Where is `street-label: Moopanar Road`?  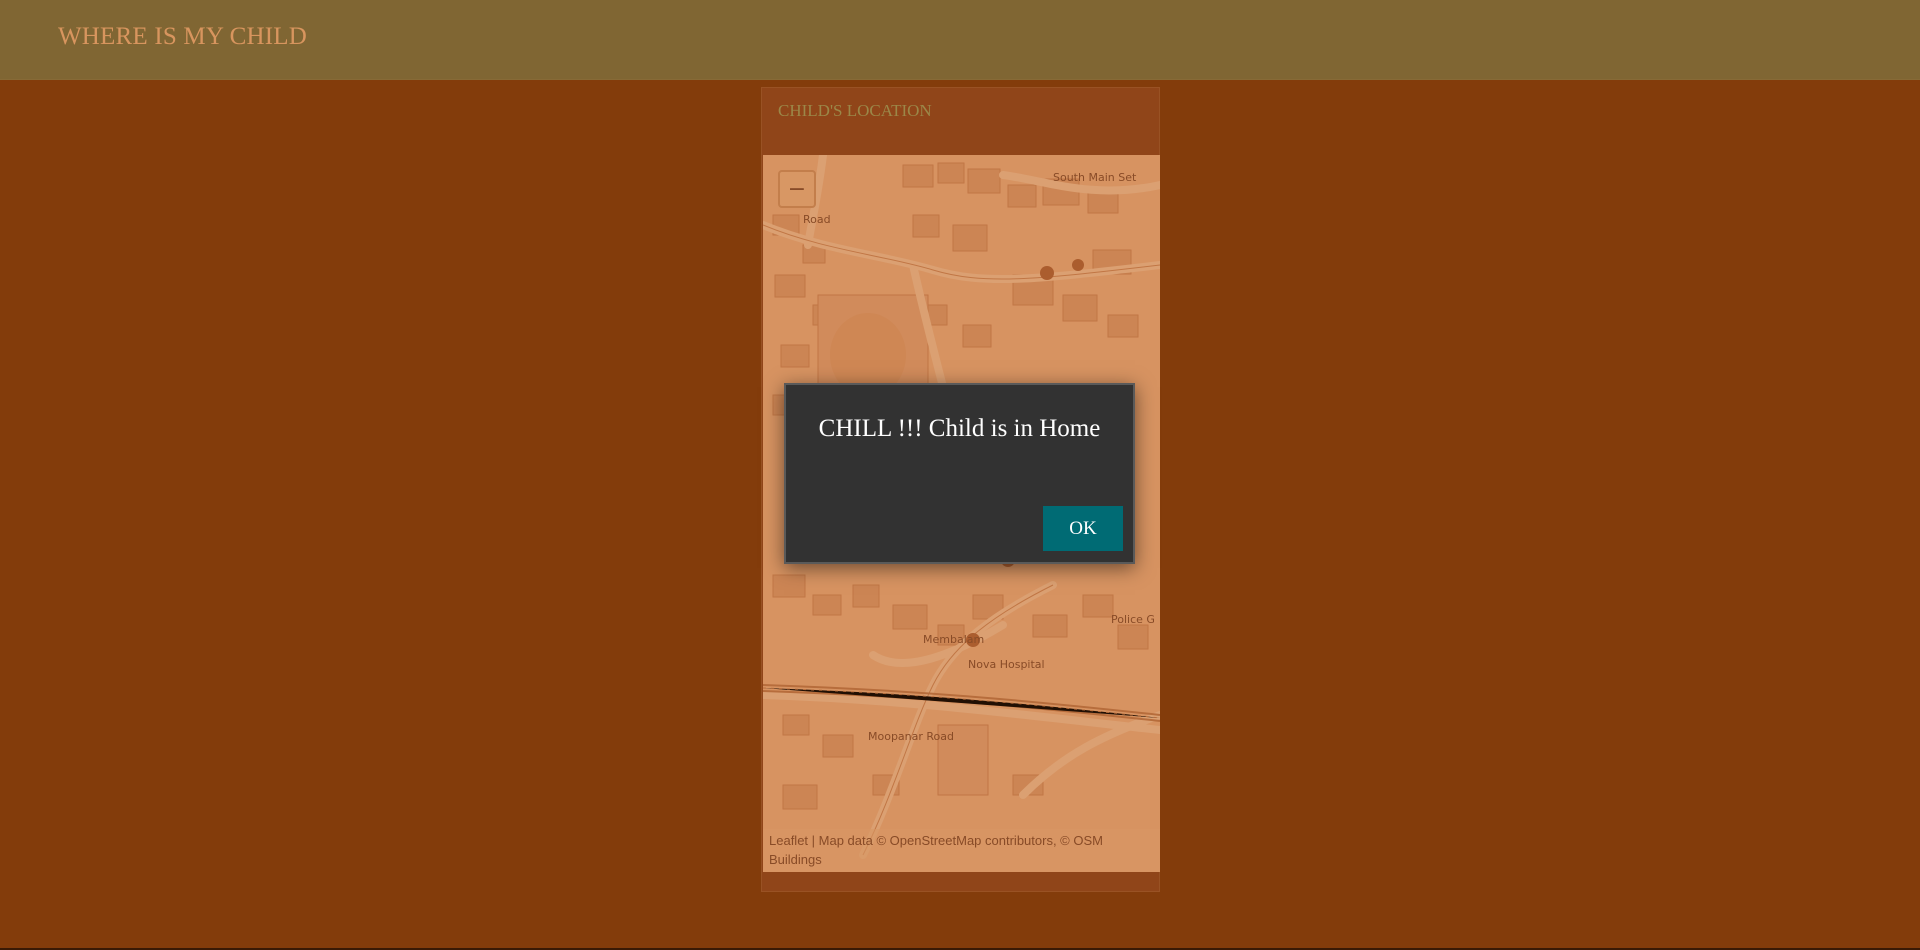 street-label: Moopanar Road is located at coordinates (911, 736).